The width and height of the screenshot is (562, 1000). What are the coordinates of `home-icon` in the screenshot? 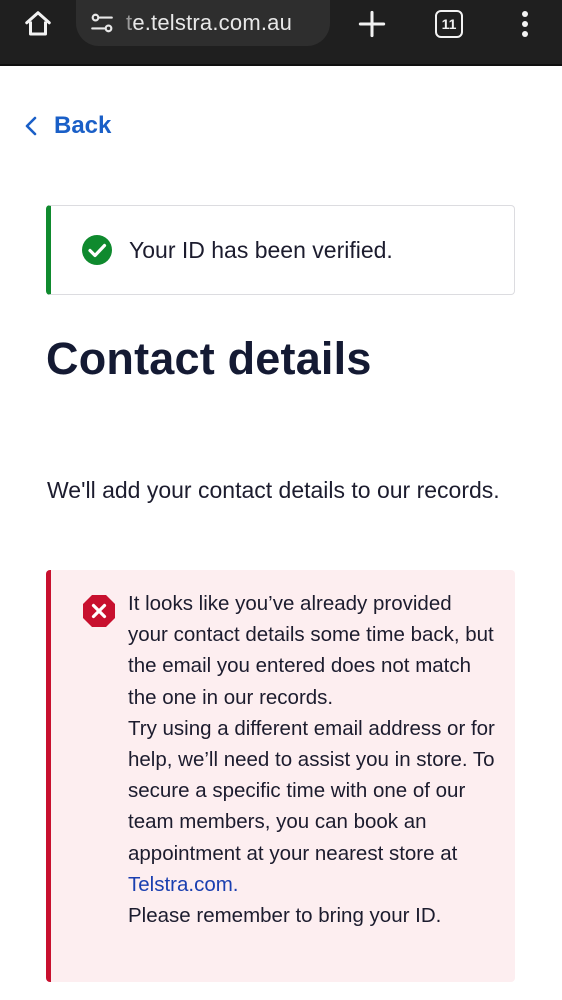 It's located at (38, 23).